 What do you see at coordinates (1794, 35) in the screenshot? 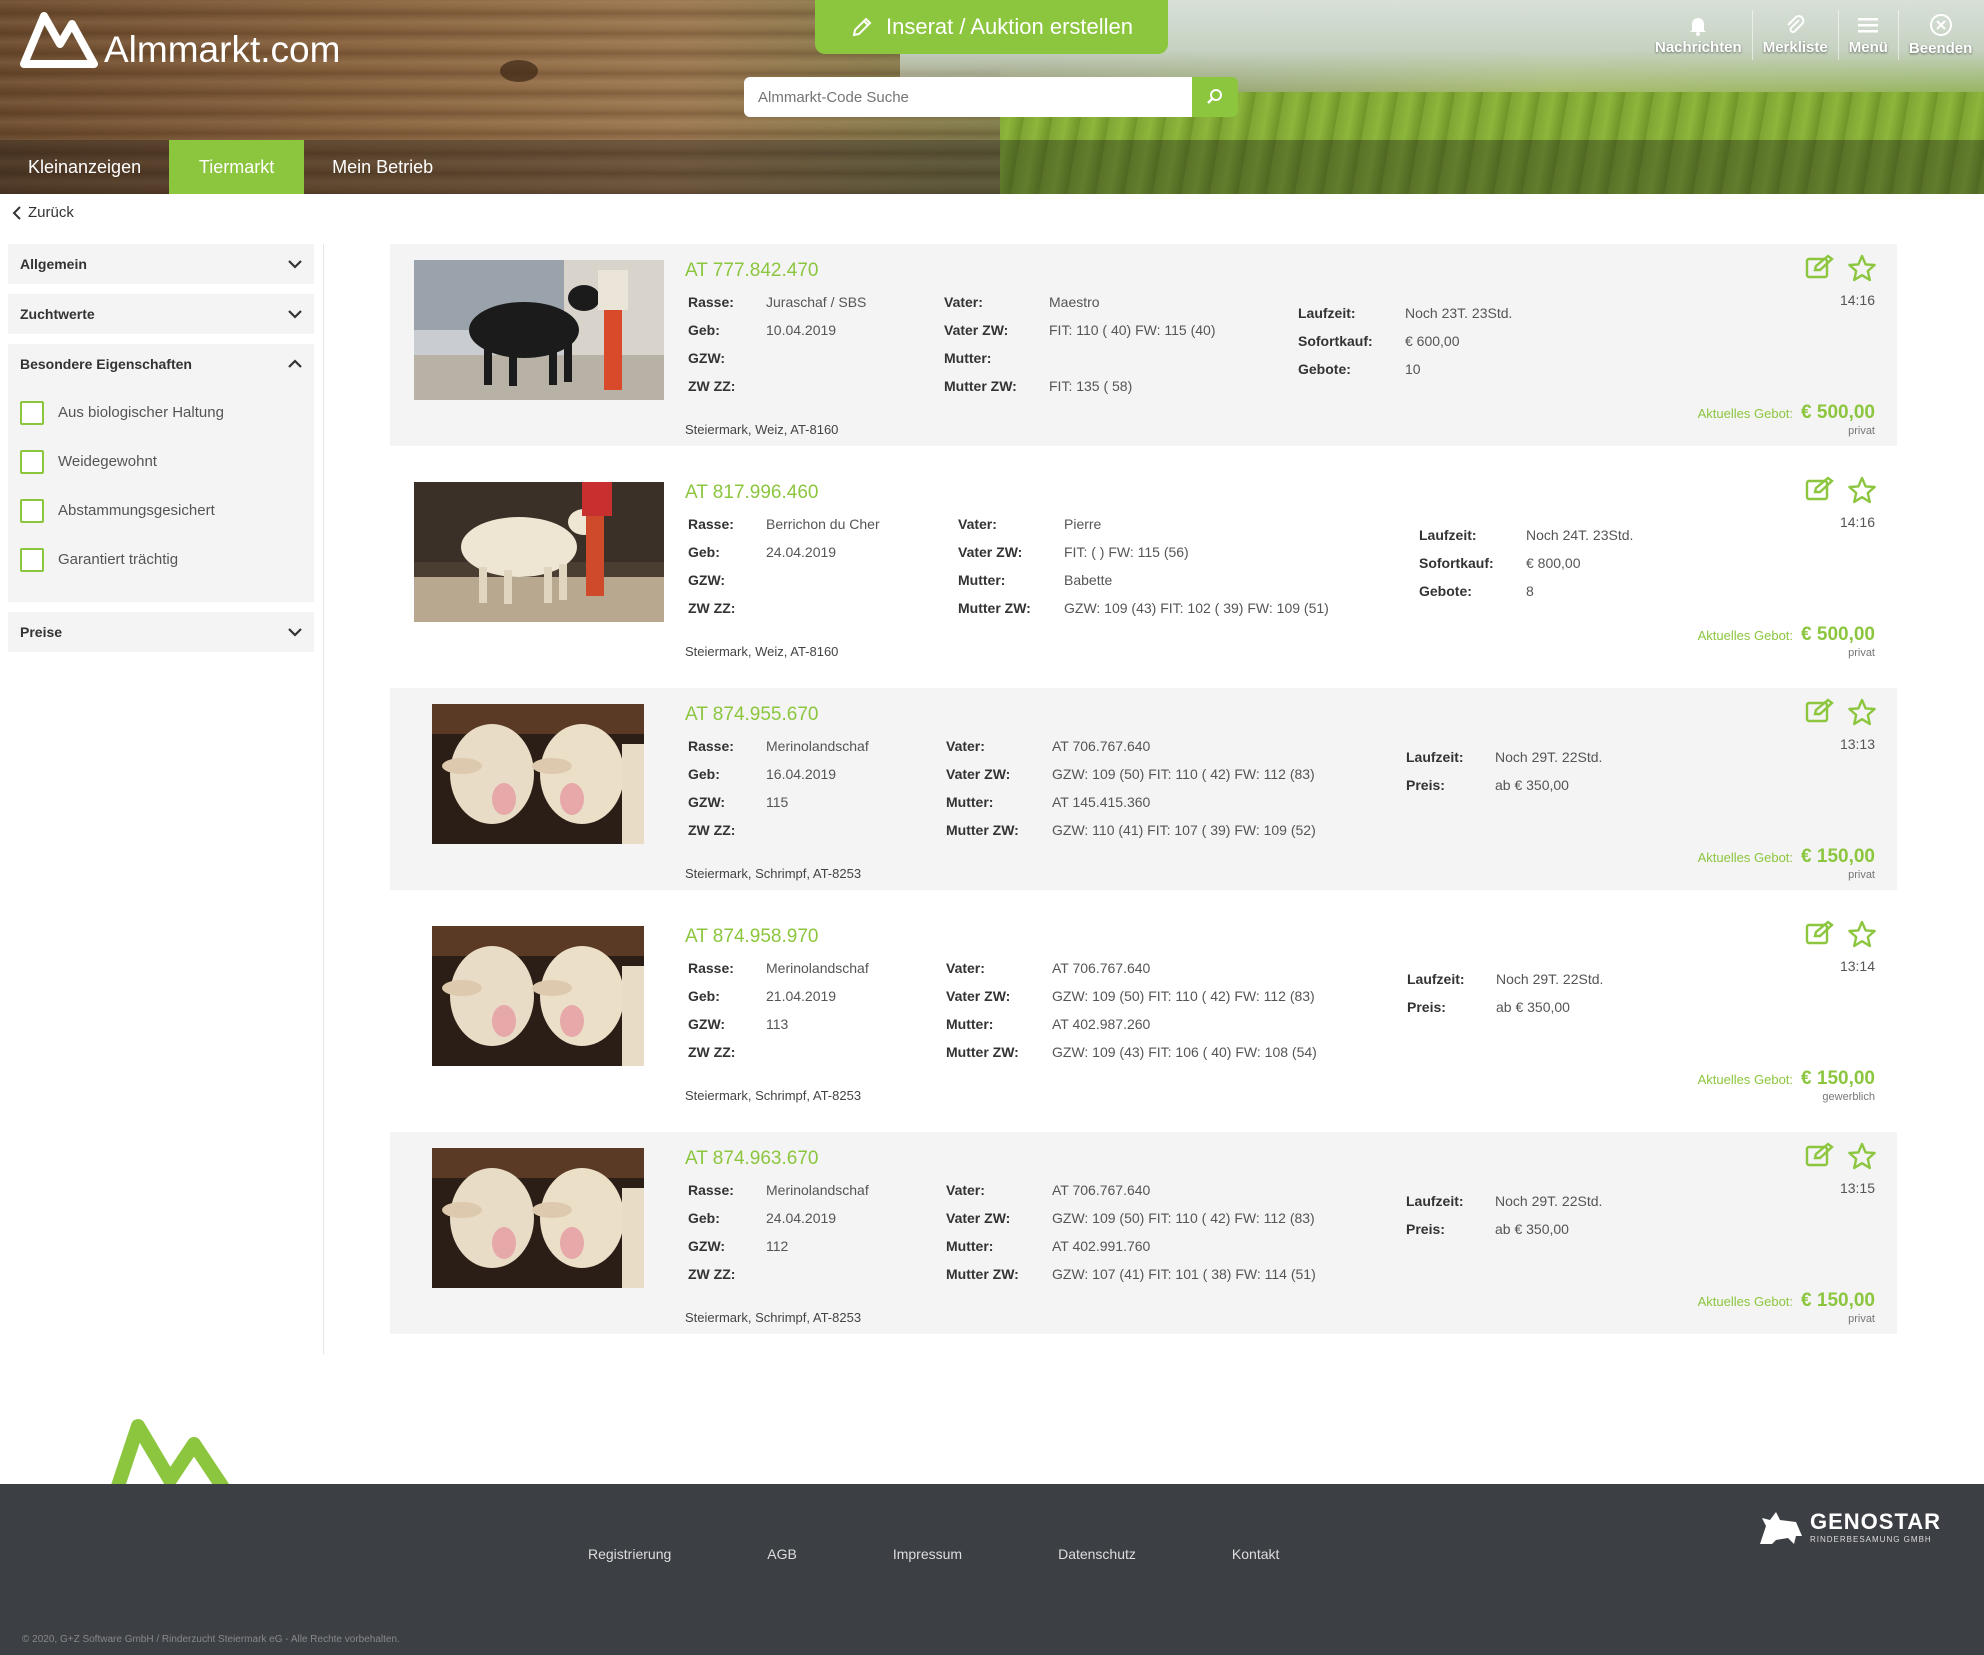
I see `watchlist-button: Merkliste` at bounding box center [1794, 35].